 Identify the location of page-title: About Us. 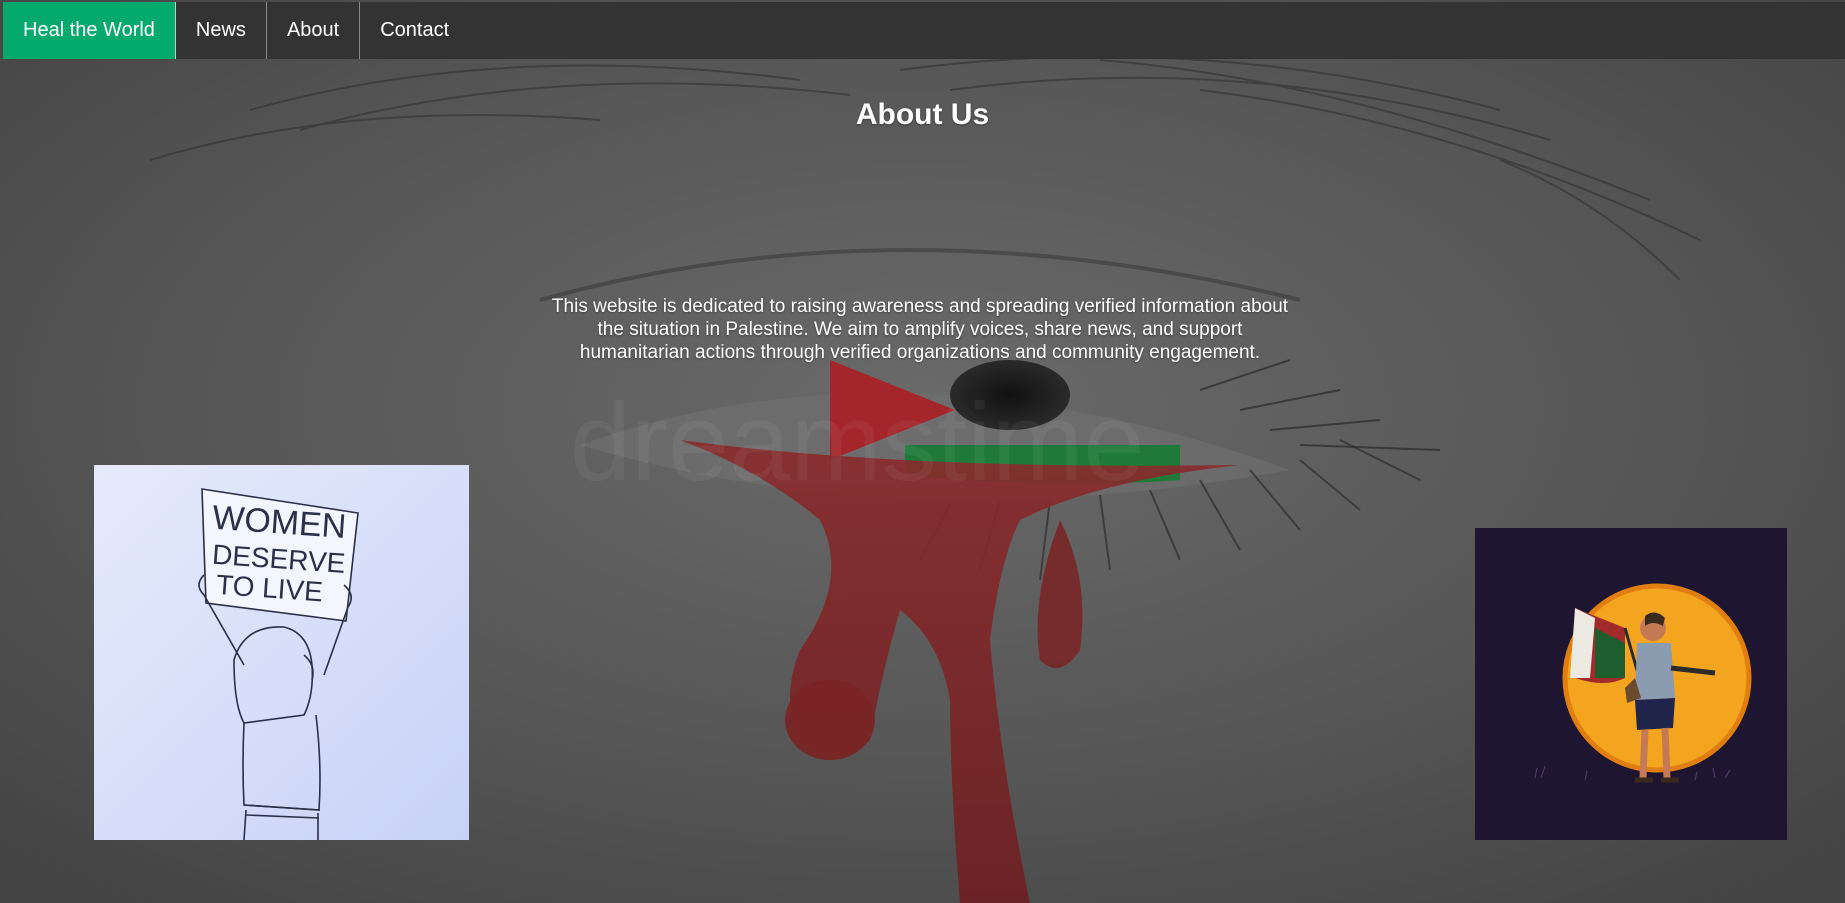
(922, 114).